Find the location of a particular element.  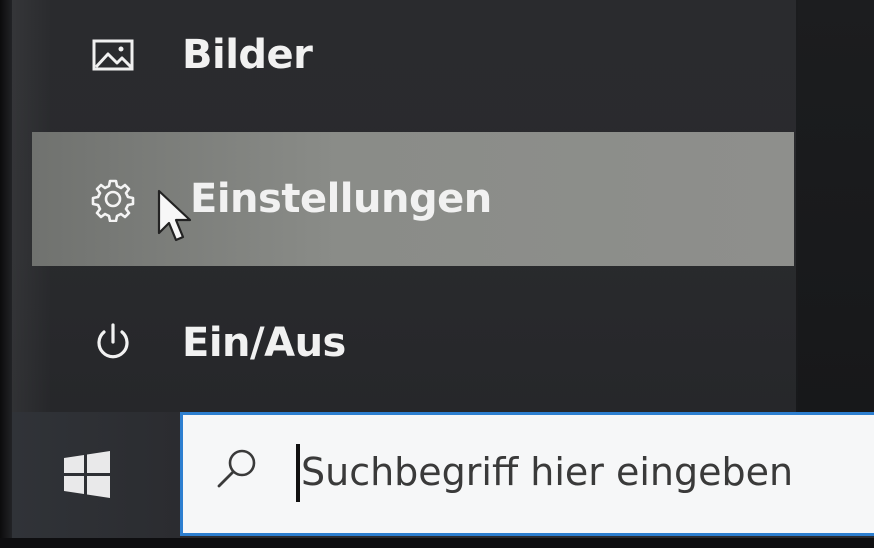

search-input is located at coordinates (581, 472).